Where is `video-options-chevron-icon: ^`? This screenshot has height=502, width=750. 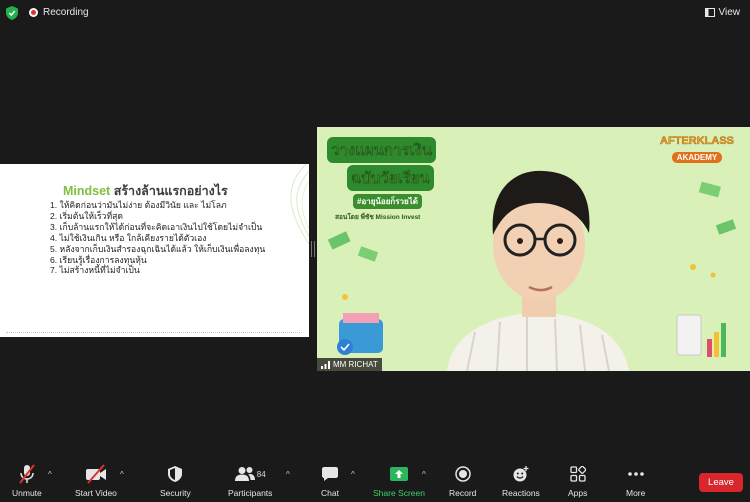
video-options-chevron-icon: ^ is located at coordinates (122, 474).